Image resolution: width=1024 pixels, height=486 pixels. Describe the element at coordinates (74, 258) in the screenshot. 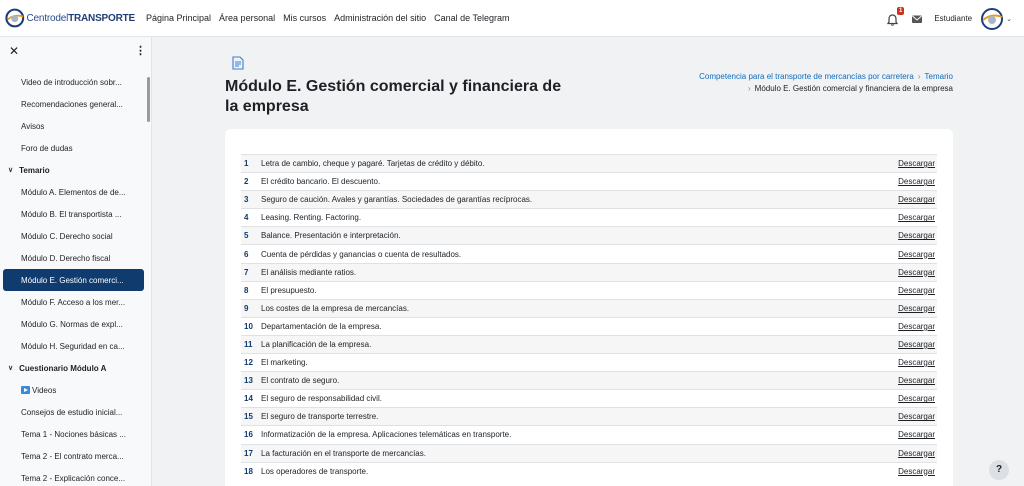

I see `drawer-item: Módulo D. Derecho fiscal` at that location.